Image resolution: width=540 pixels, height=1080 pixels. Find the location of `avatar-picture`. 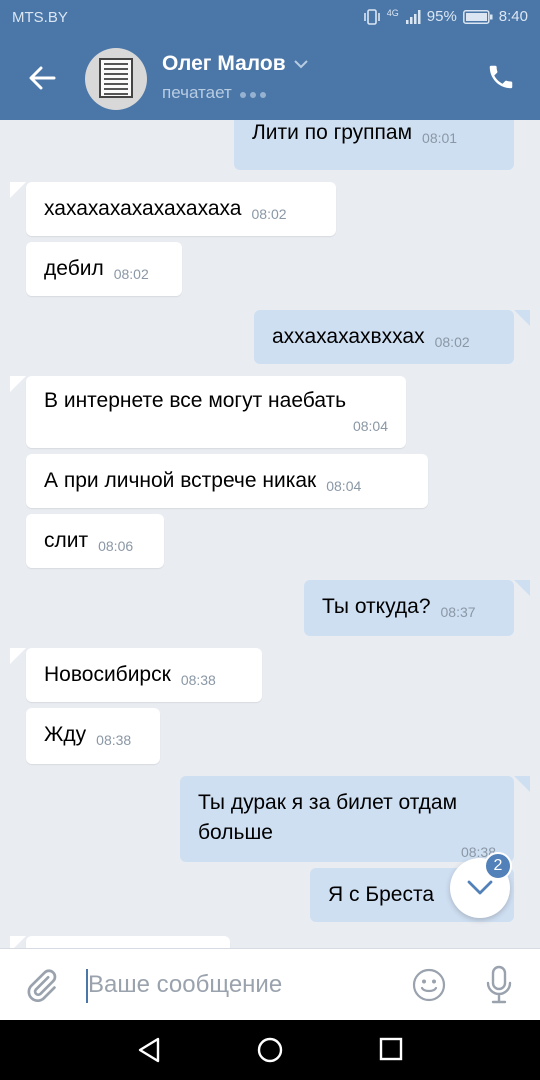

avatar-picture is located at coordinates (116, 78).